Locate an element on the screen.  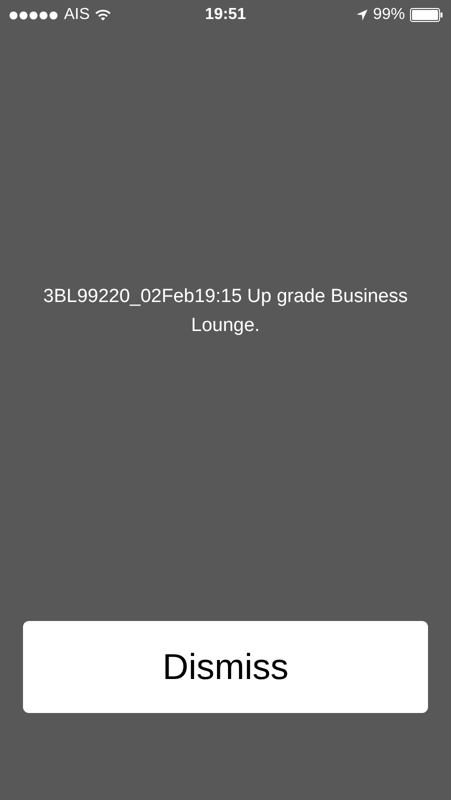
battery-icon is located at coordinates (426, 15).